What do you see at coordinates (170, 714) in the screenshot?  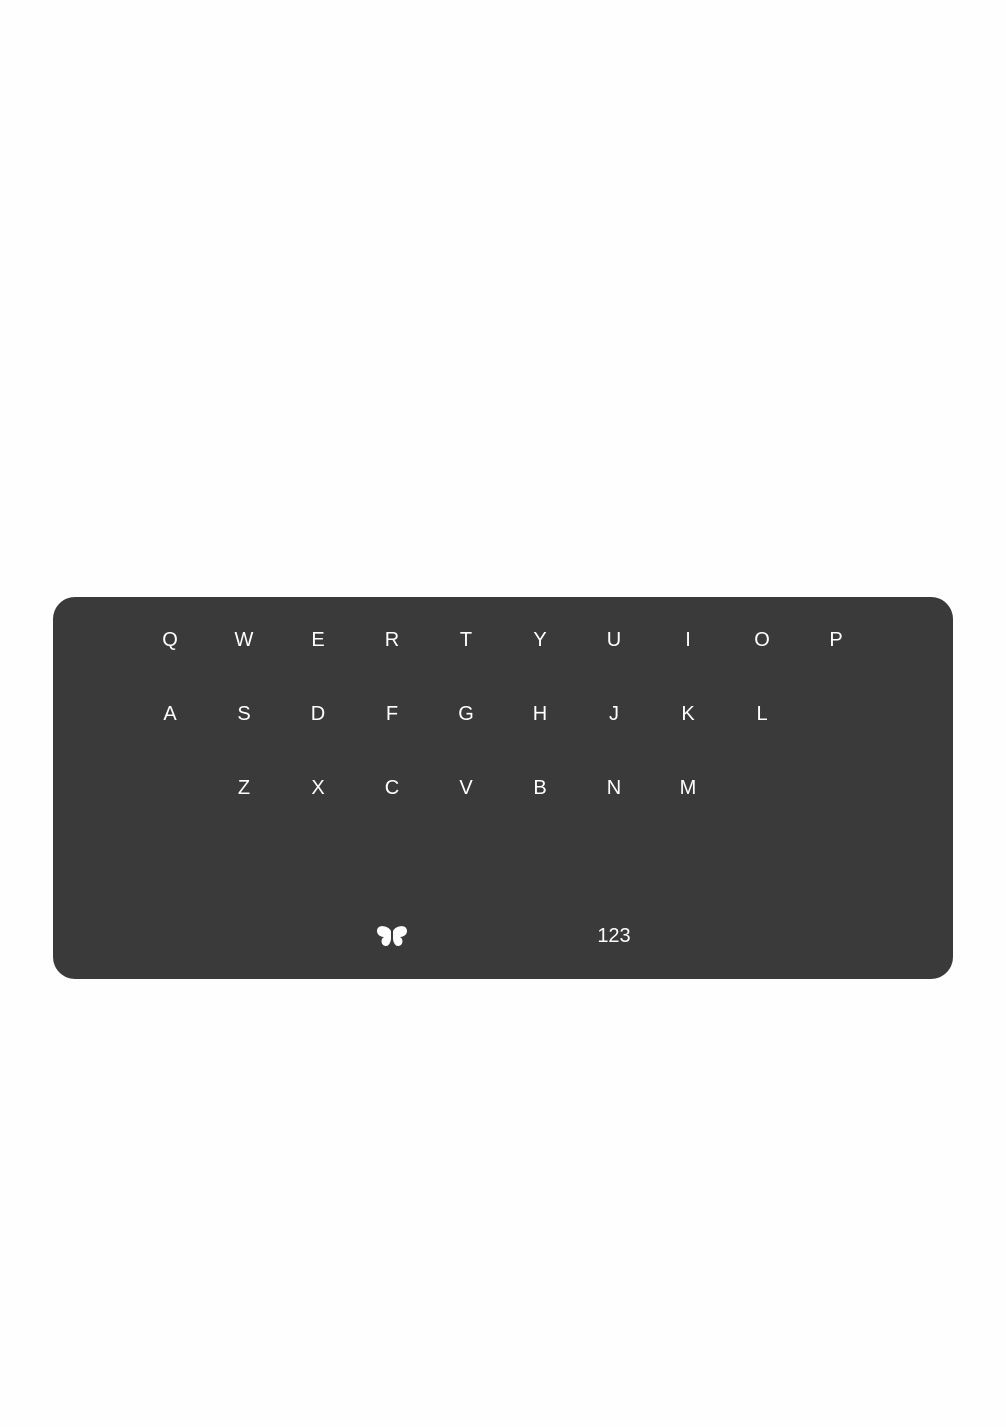 I see `key-a: A` at bounding box center [170, 714].